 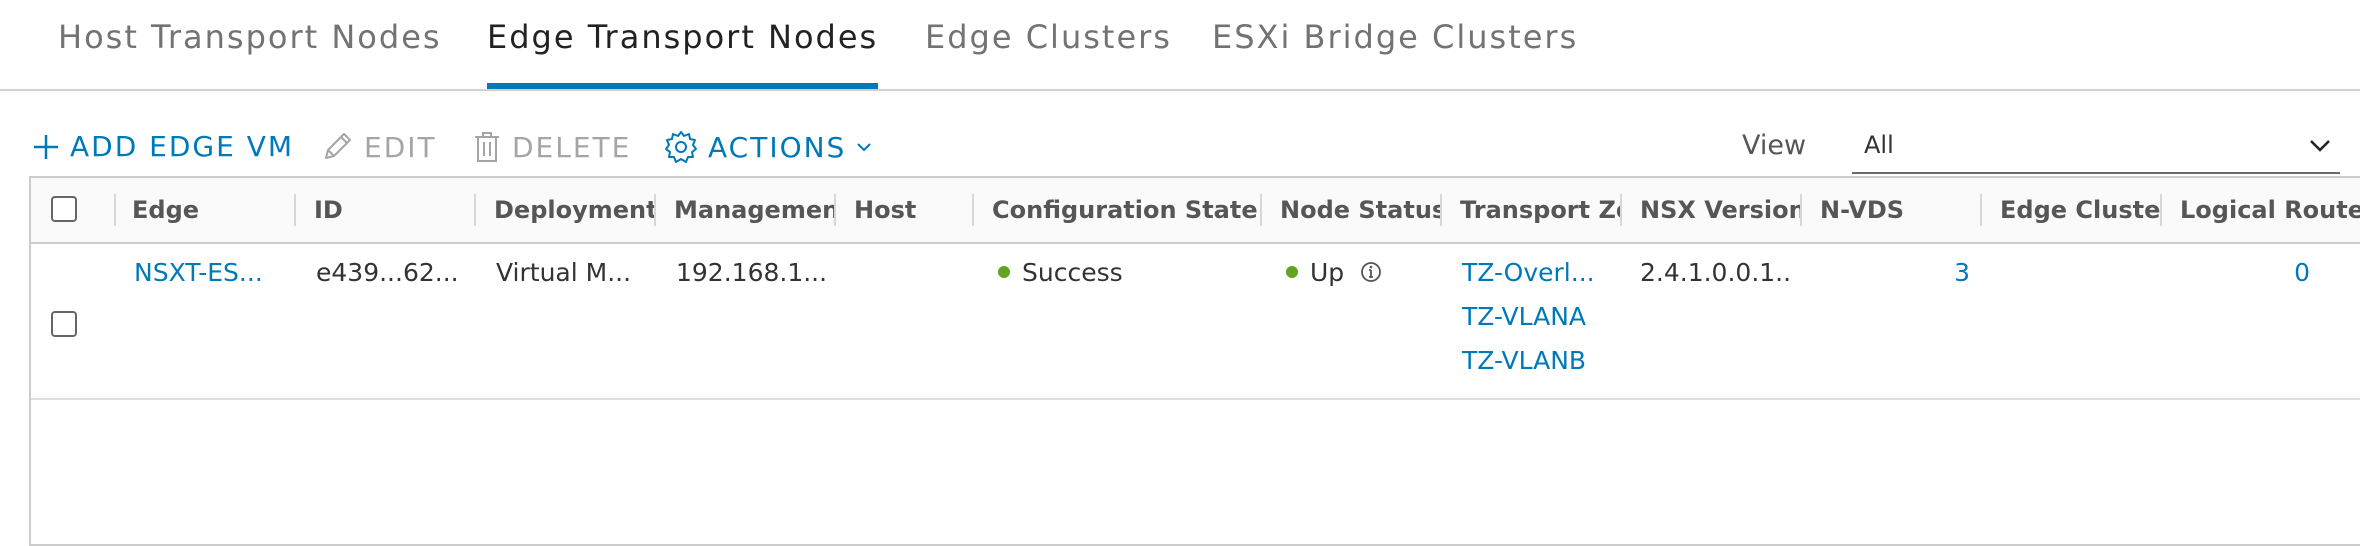 What do you see at coordinates (2096, 148) in the screenshot?
I see `view-select: All` at bounding box center [2096, 148].